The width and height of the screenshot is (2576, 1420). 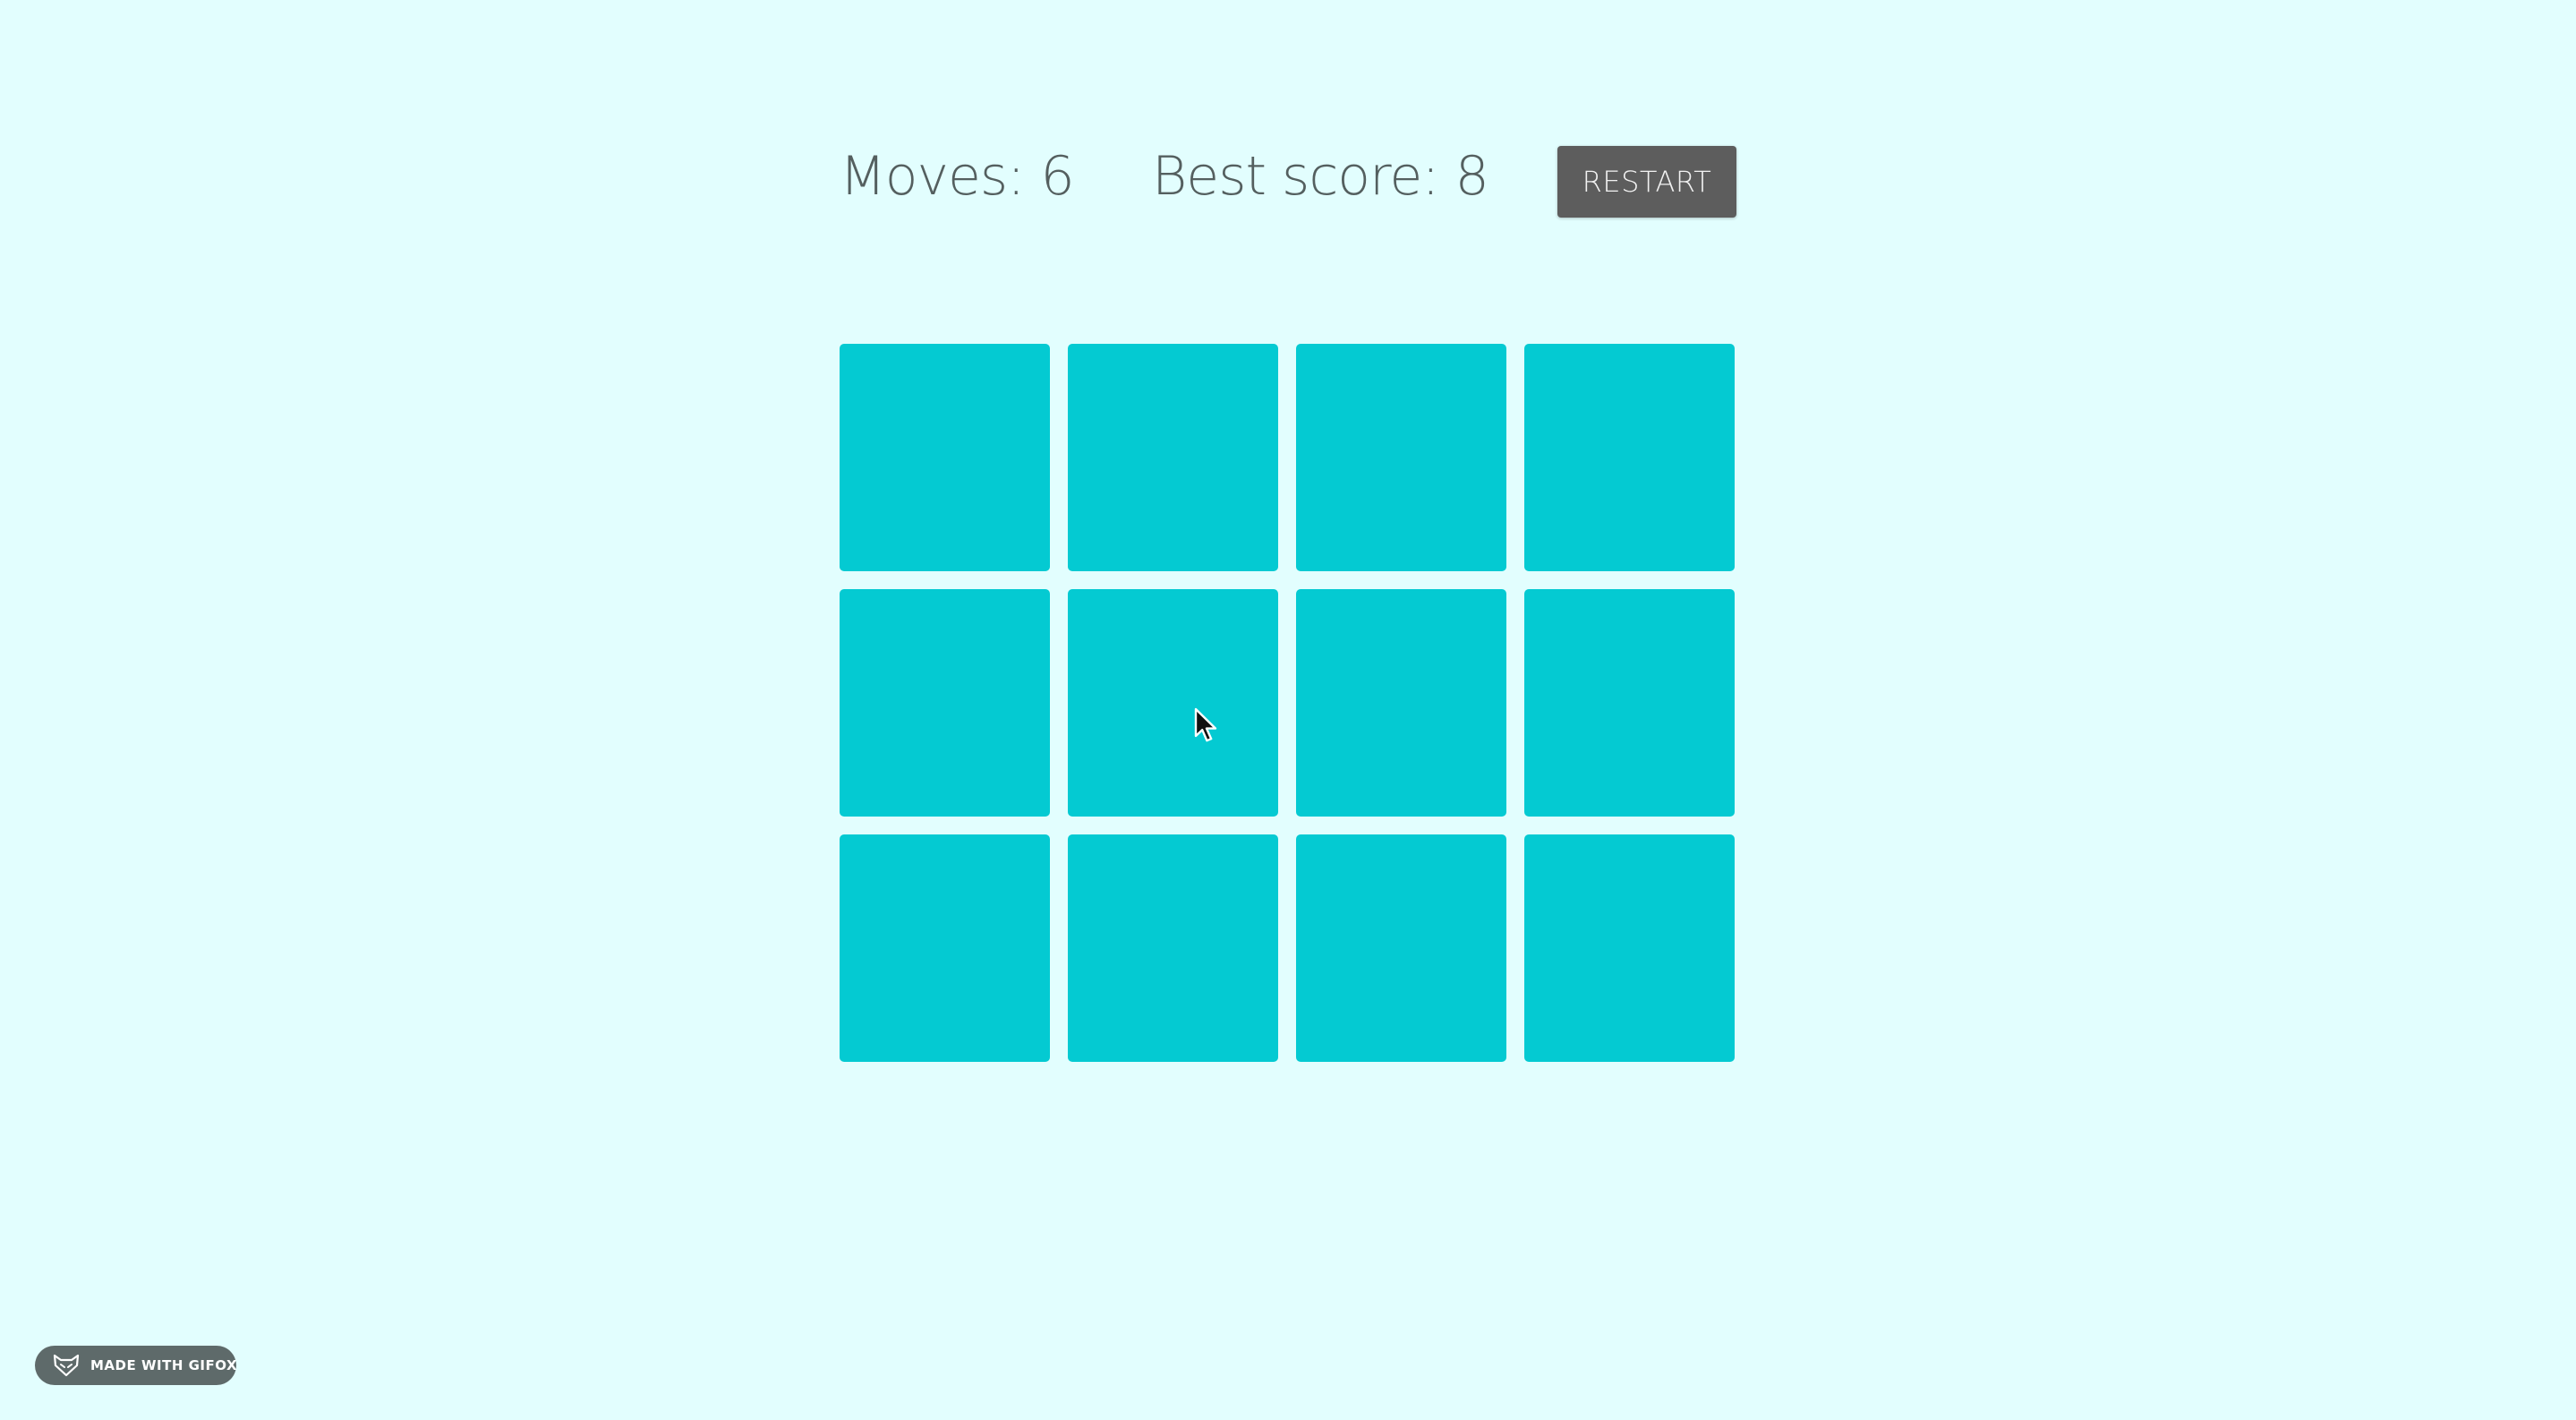 I want to click on watermark-label: MADE WITH GIFOX, so click(x=164, y=1365).